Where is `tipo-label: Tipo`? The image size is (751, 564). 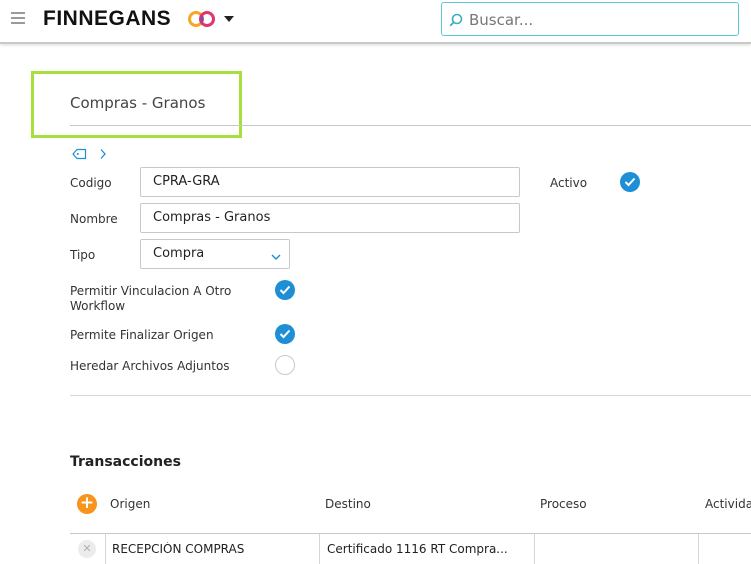 tipo-label: Tipo is located at coordinates (83, 255).